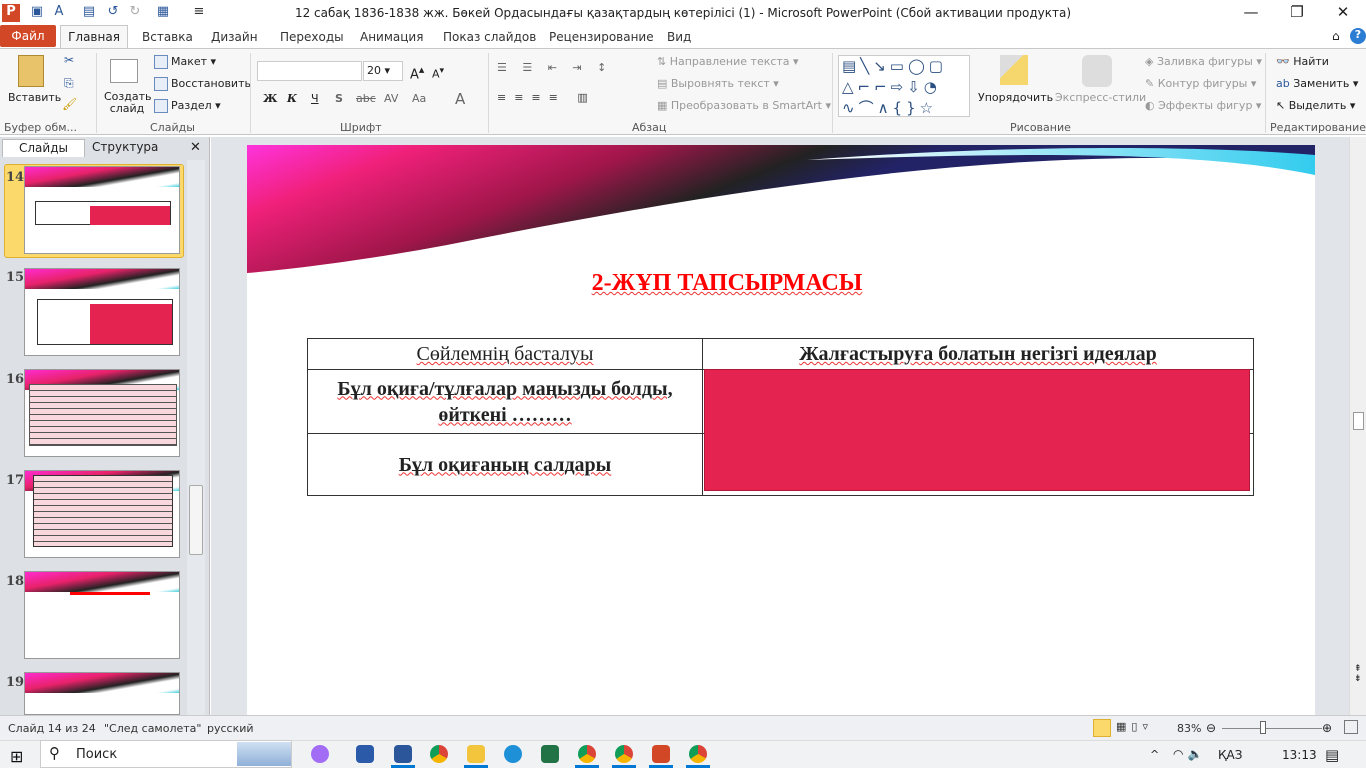 This screenshot has width=1366, height=768. What do you see at coordinates (365, 754) in the screenshot?
I see `store-icon` at bounding box center [365, 754].